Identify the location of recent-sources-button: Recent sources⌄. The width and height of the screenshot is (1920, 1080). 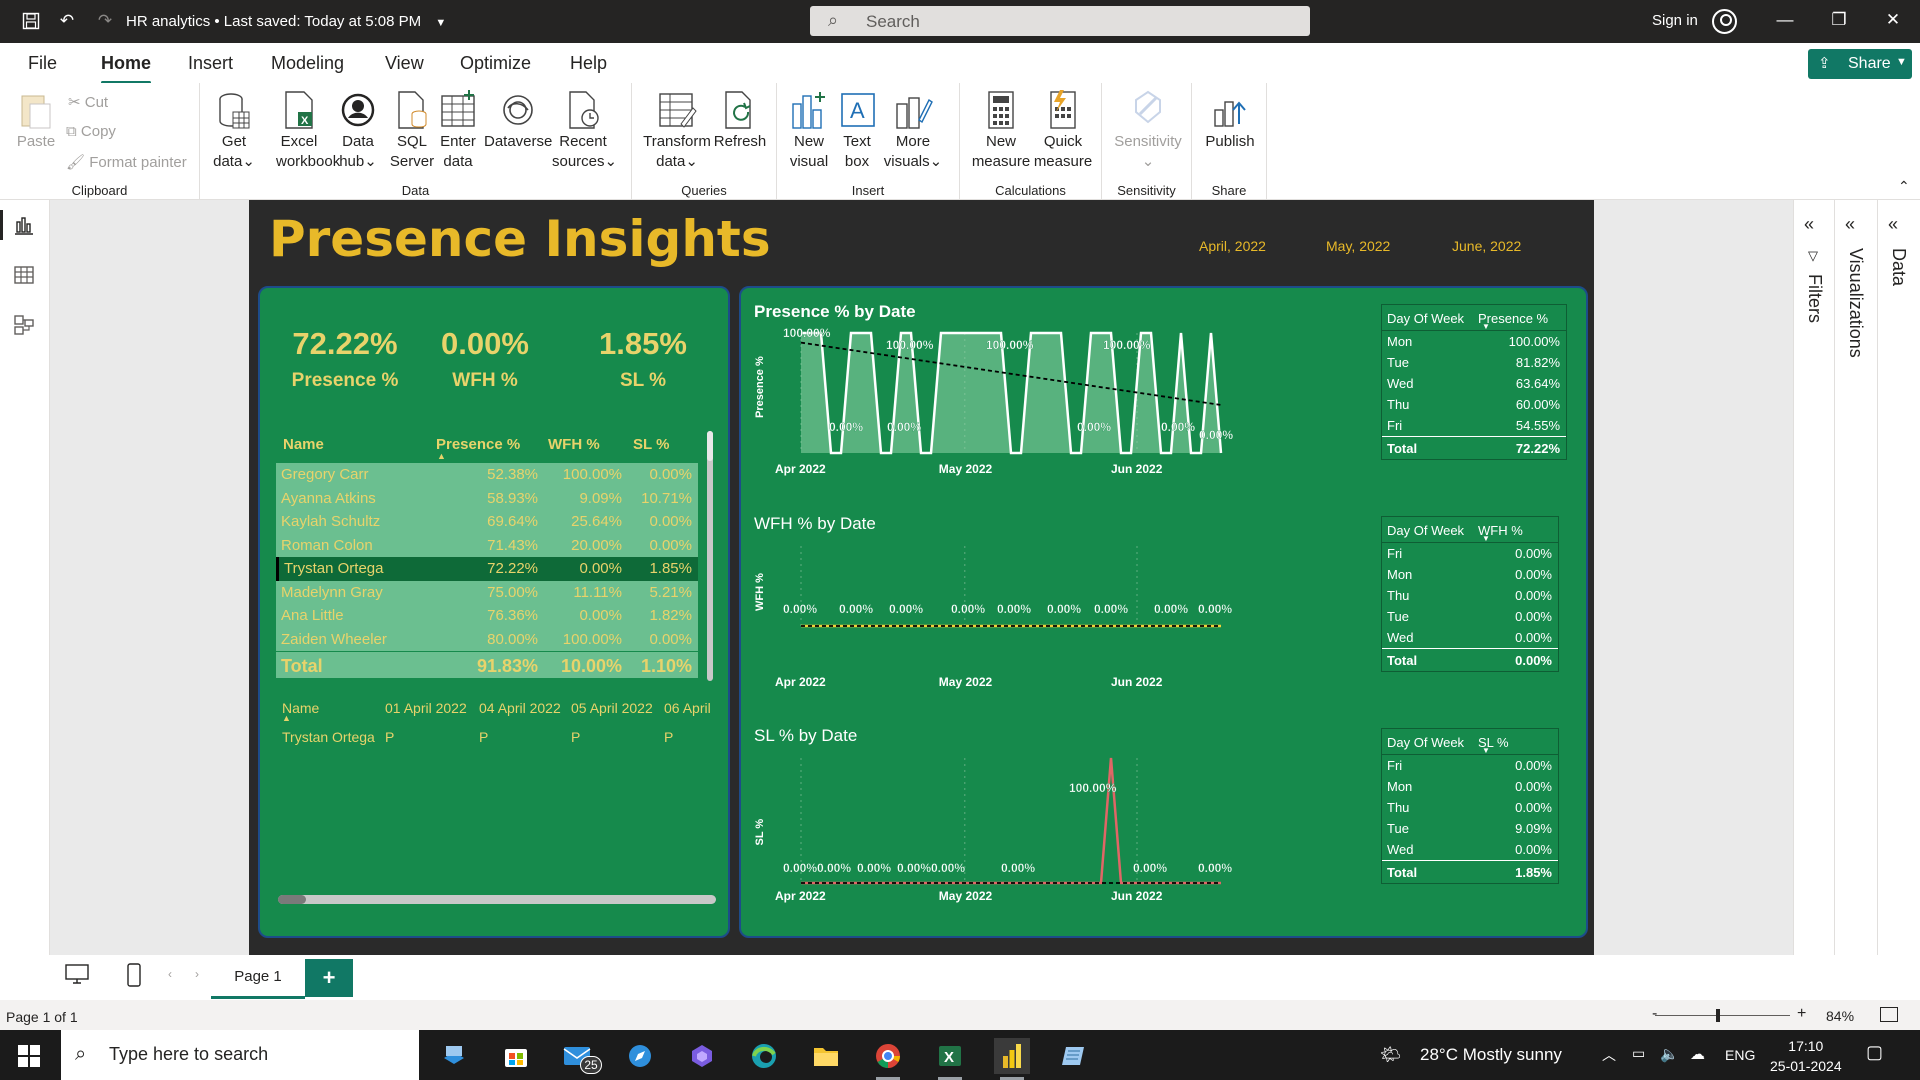
(584, 131).